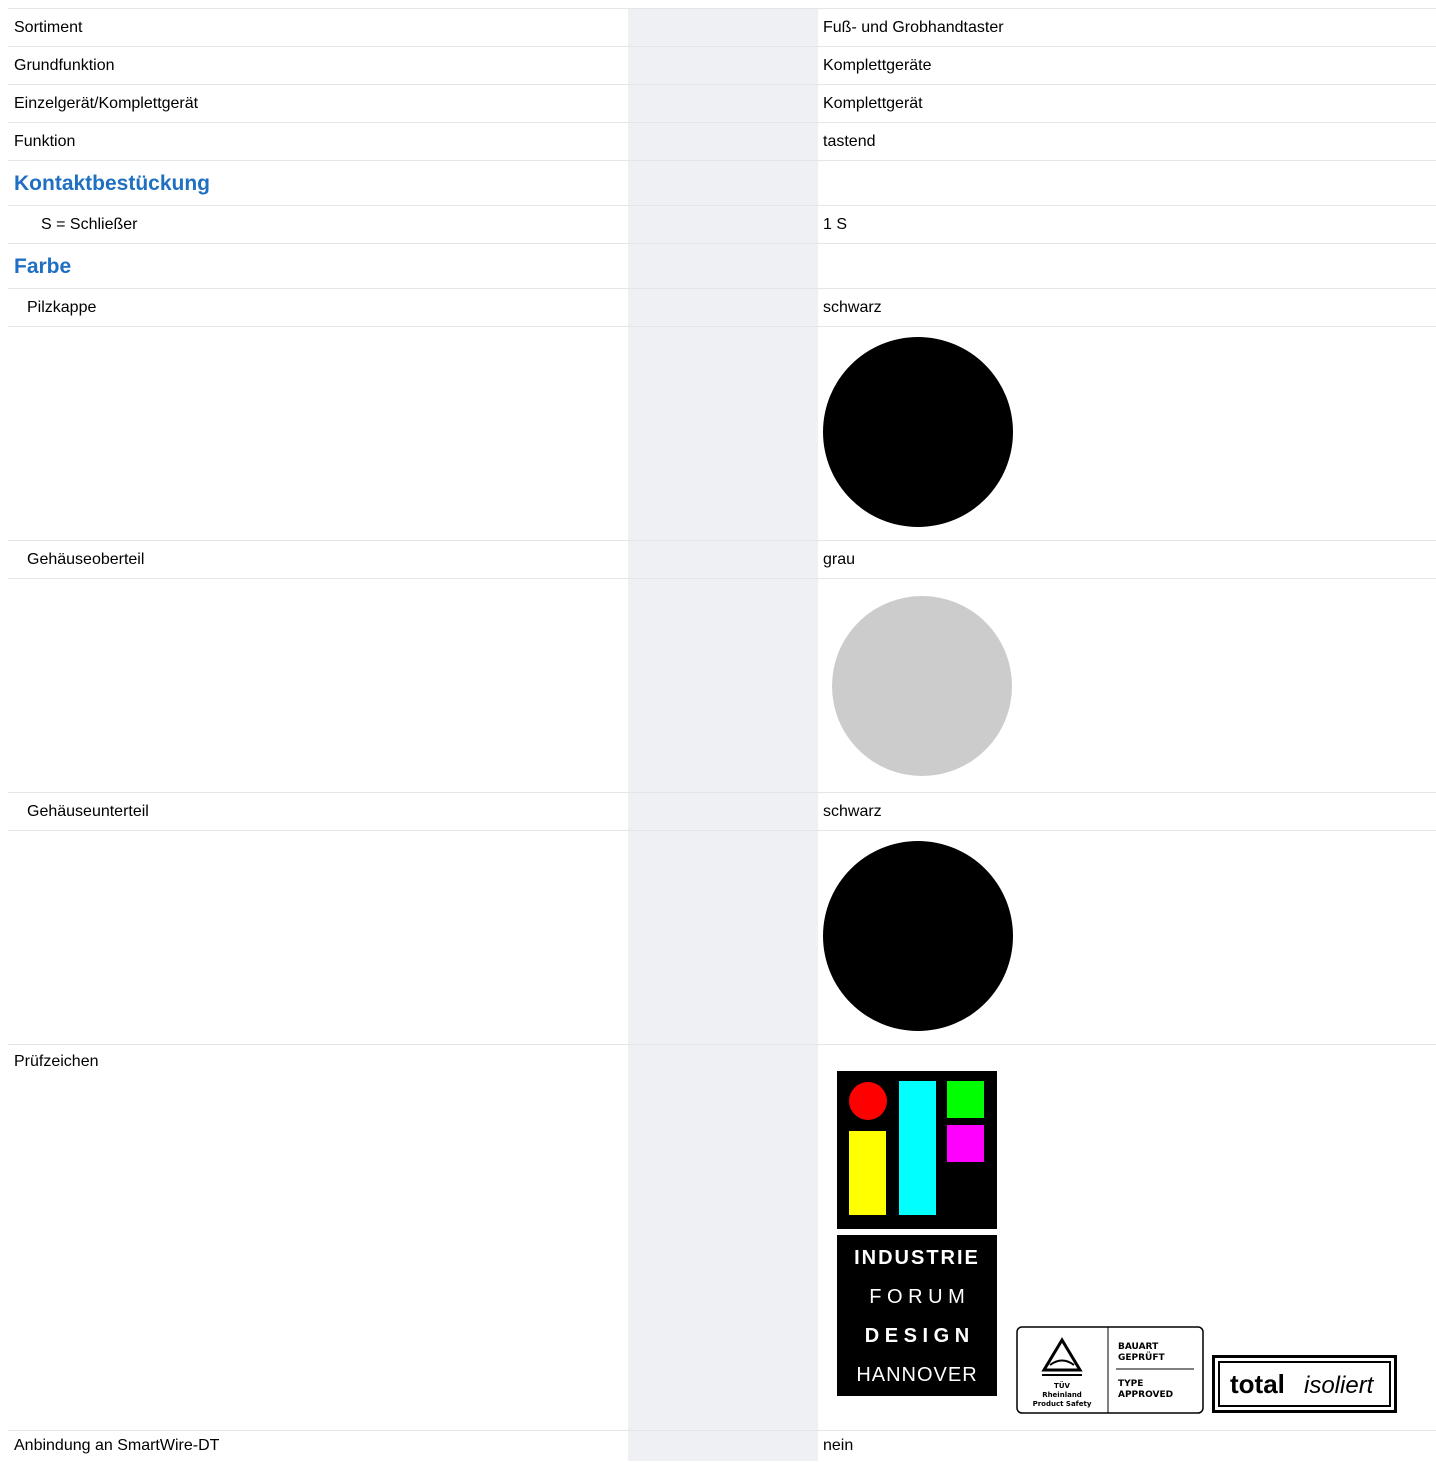  What do you see at coordinates (1062, 1404) in the screenshot?
I see `tuv-brand3: Product Safety` at bounding box center [1062, 1404].